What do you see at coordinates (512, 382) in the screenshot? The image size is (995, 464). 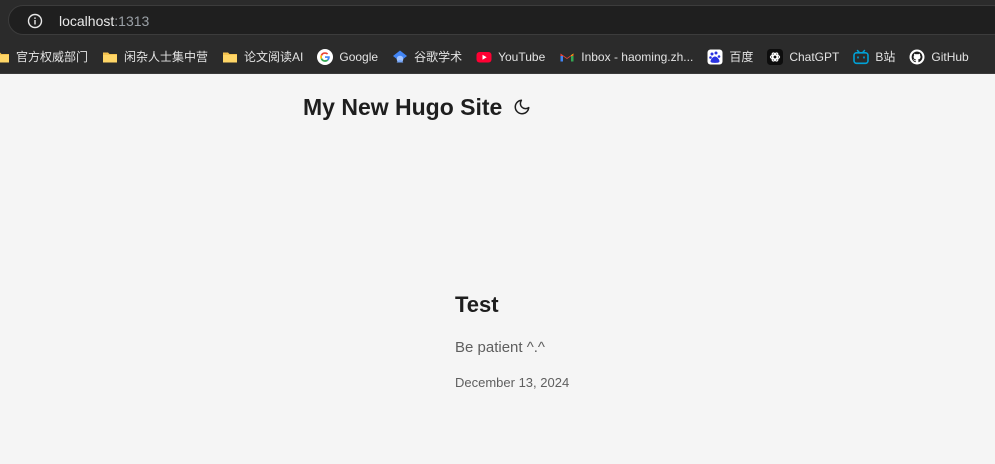 I see `post-date: December 13, 2024` at bounding box center [512, 382].